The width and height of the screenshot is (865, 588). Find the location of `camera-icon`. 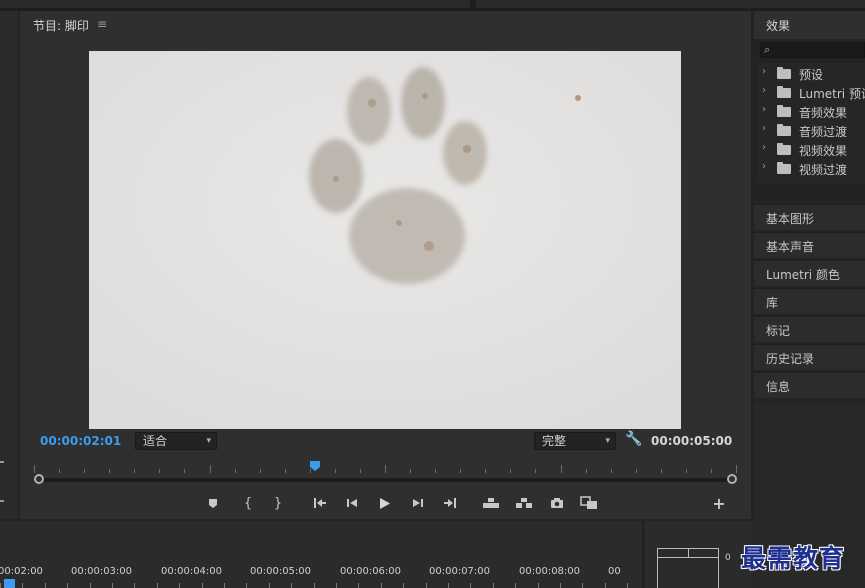

camera-icon is located at coordinates (557, 503).